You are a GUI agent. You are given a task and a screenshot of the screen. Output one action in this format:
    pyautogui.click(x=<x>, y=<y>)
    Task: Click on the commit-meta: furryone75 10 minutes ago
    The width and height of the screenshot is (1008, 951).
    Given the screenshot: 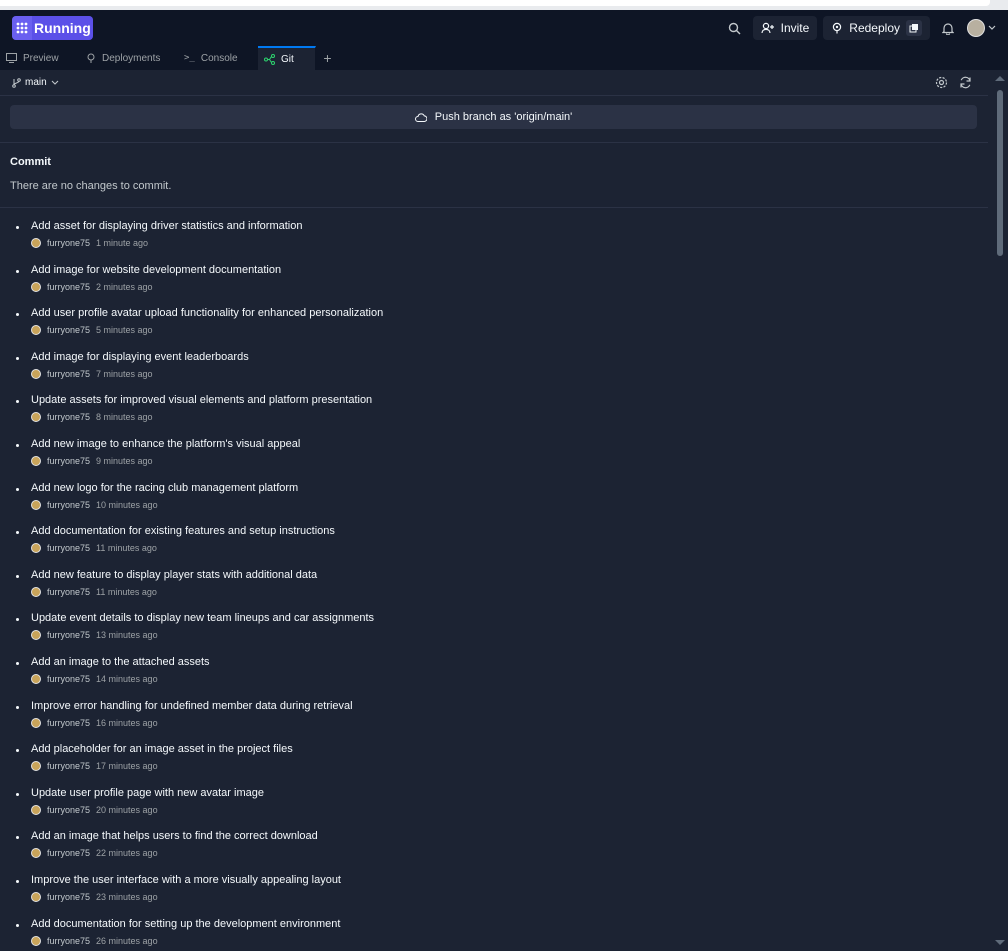 What is the action you would take?
    pyautogui.click(x=94, y=504)
    